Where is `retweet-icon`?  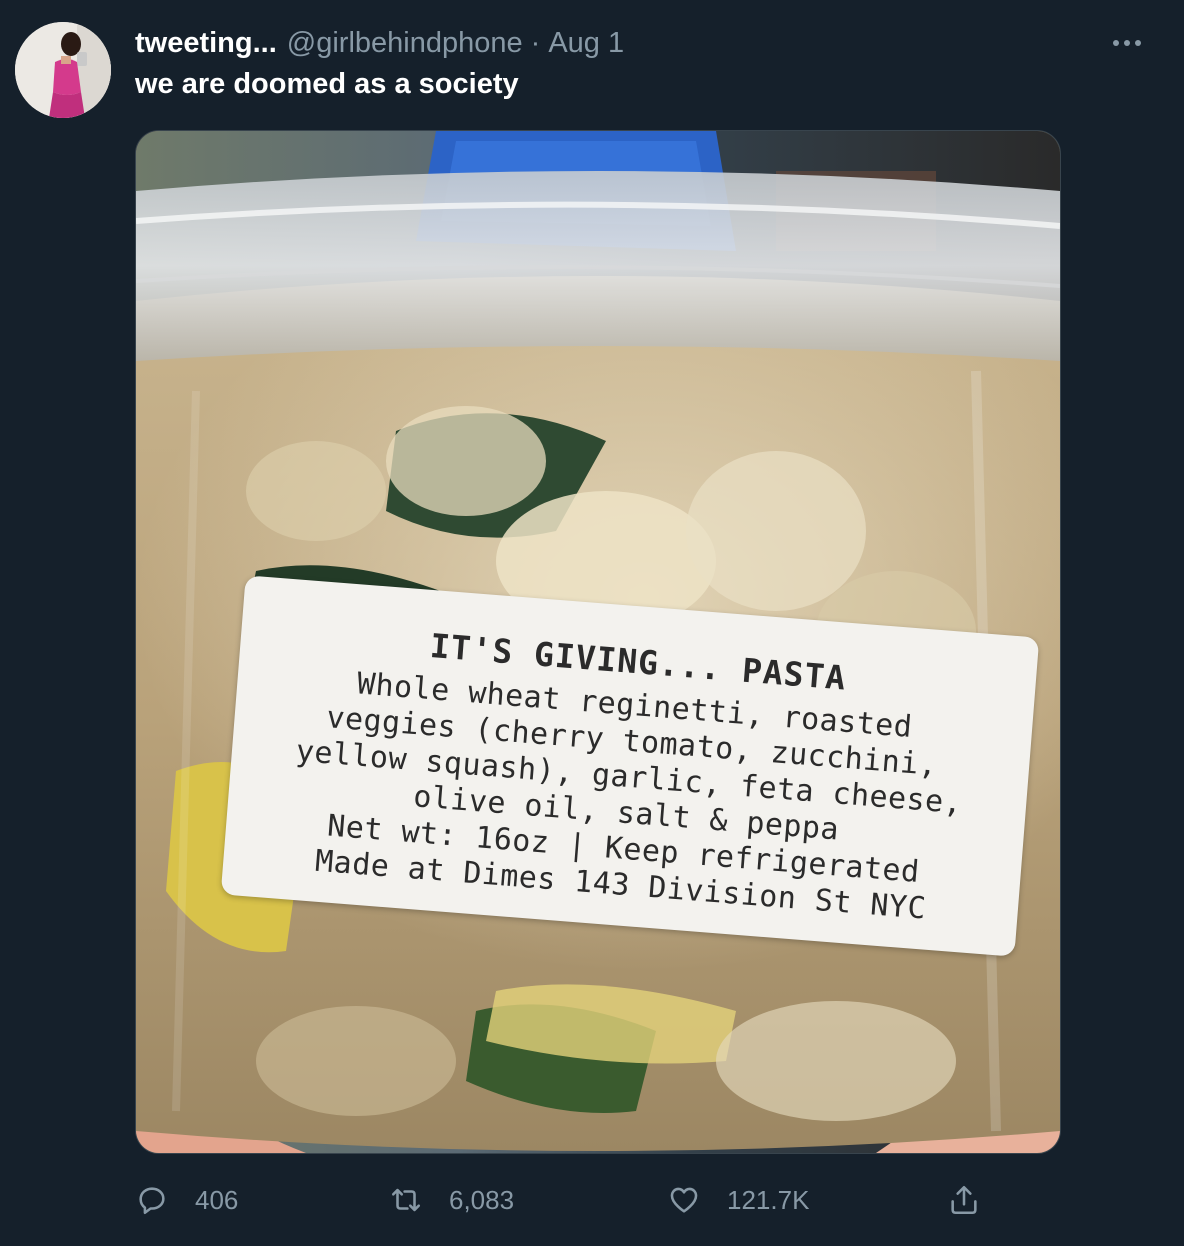
retweet-icon is located at coordinates (406, 1200).